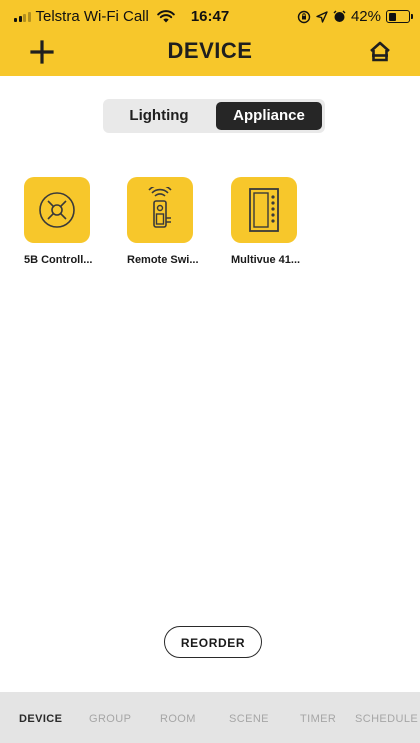 The image size is (420, 743). What do you see at coordinates (318, 719) in the screenshot?
I see `nav-tab-timer: TIMER` at bounding box center [318, 719].